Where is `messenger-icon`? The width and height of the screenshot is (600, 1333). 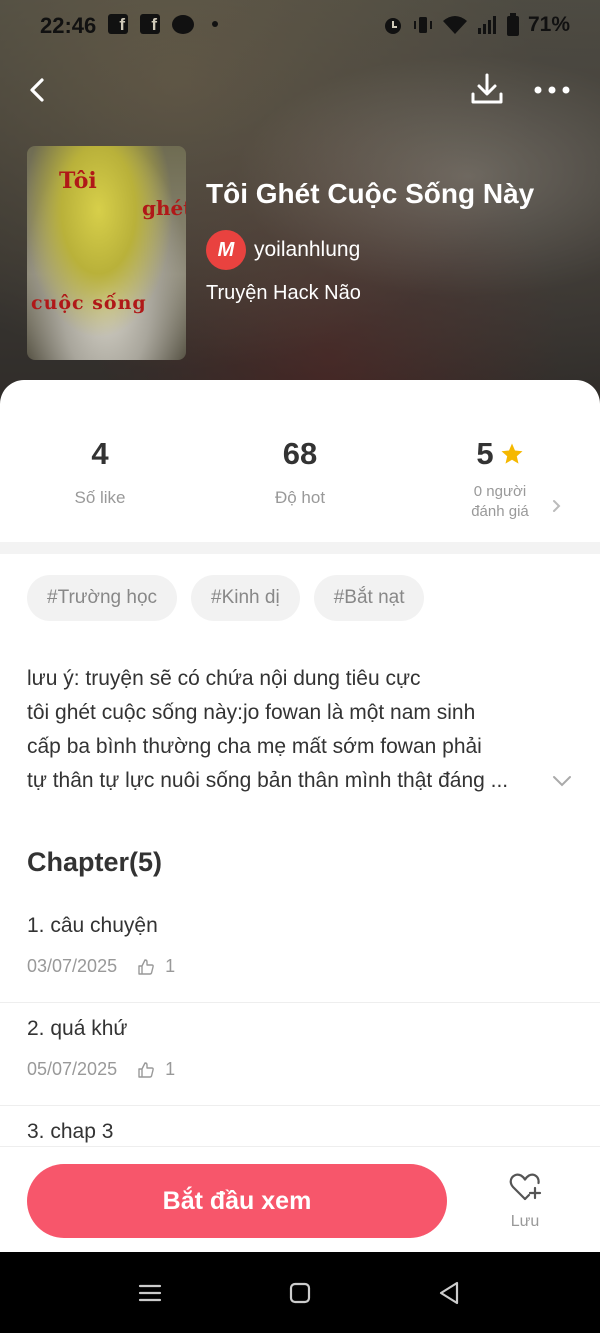 messenger-icon is located at coordinates (183, 24).